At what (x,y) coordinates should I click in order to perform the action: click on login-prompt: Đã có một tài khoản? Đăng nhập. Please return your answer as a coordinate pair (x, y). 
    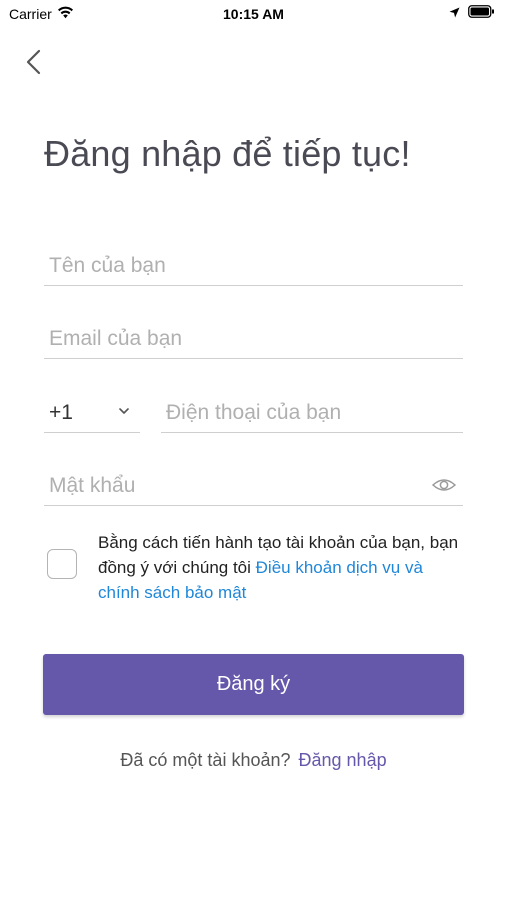
    Looking at the image, I should click on (253, 760).